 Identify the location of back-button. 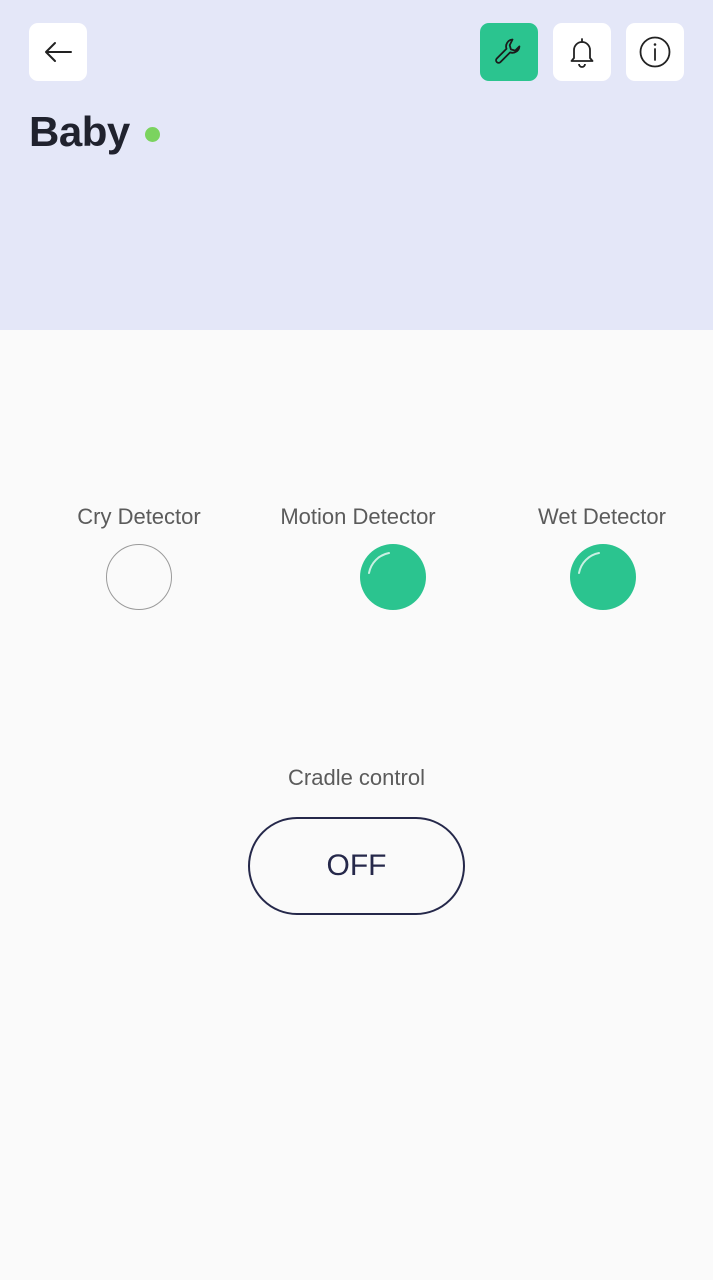
(58, 52).